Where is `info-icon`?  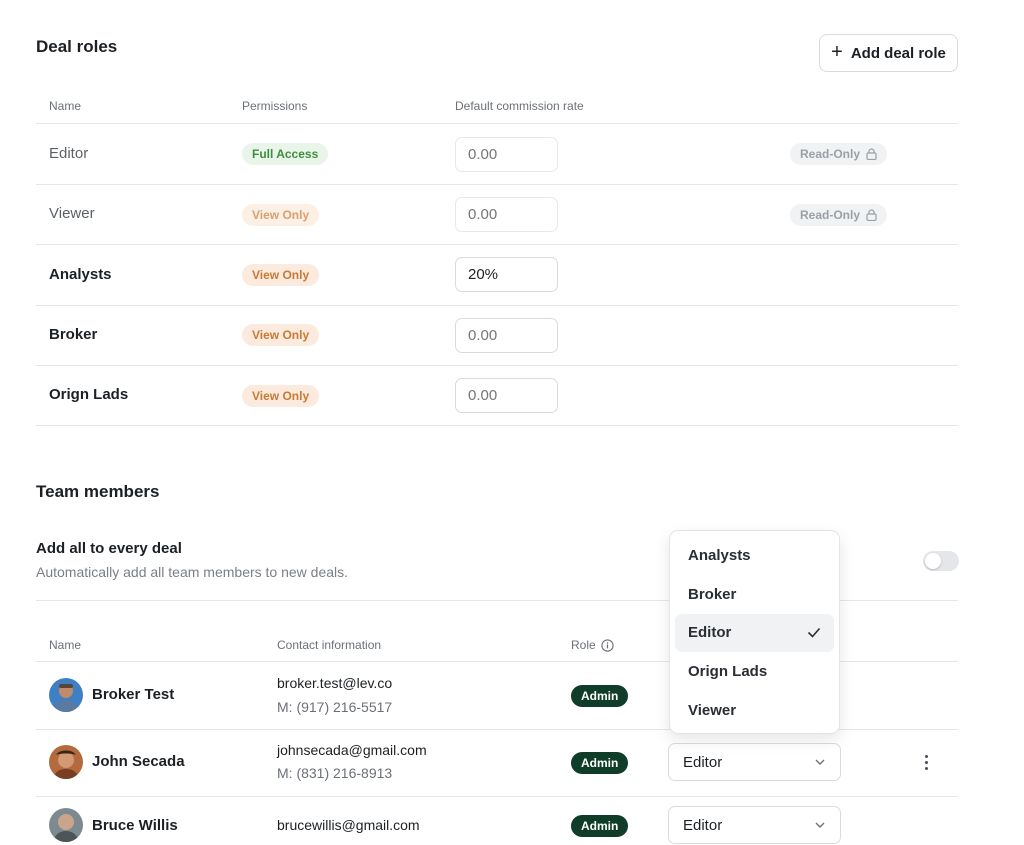 info-icon is located at coordinates (607, 645).